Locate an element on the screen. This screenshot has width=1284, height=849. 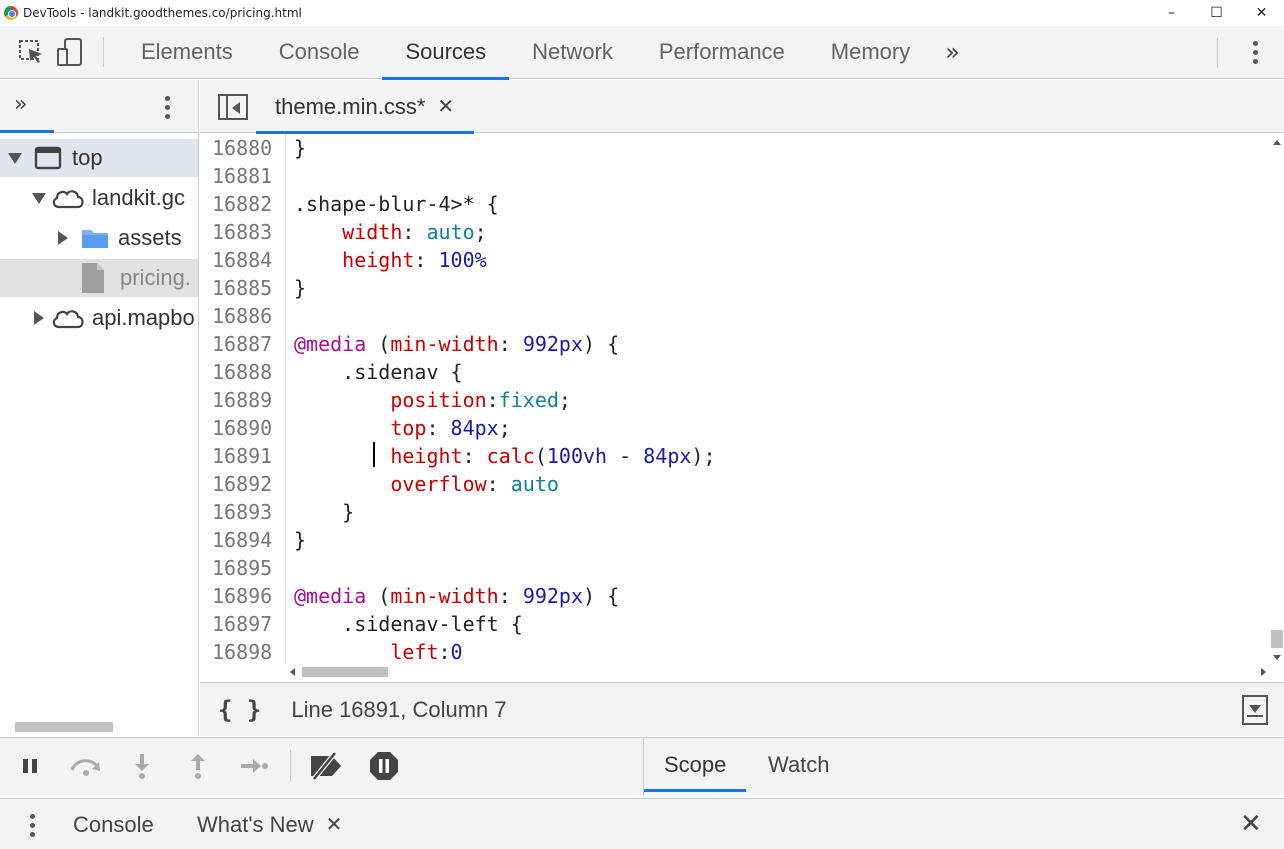
tab-performance: Performance is located at coordinates (722, 52).